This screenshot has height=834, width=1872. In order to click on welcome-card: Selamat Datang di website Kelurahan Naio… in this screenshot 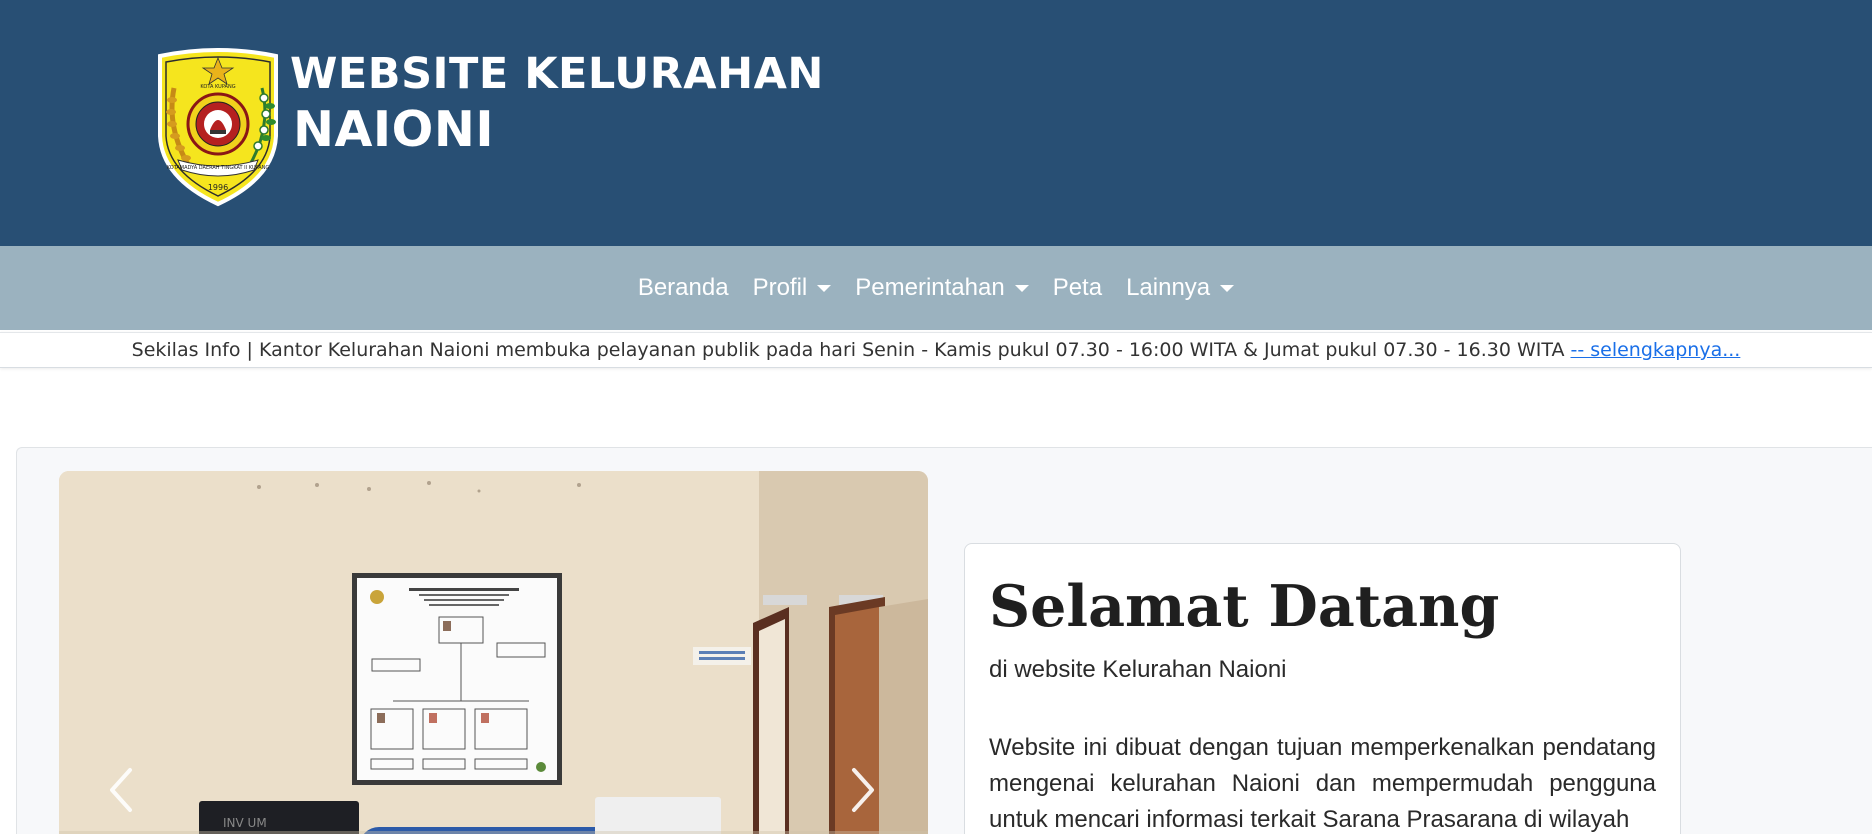, I will do `click(1322, 688)`.